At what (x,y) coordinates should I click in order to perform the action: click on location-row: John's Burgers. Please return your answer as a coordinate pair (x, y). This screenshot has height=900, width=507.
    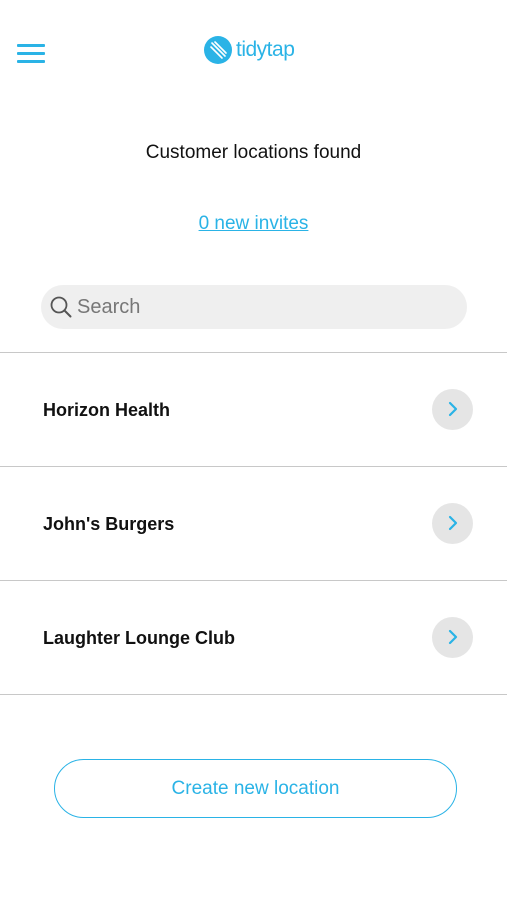
    Looking at the image, I should click on (253, 524).